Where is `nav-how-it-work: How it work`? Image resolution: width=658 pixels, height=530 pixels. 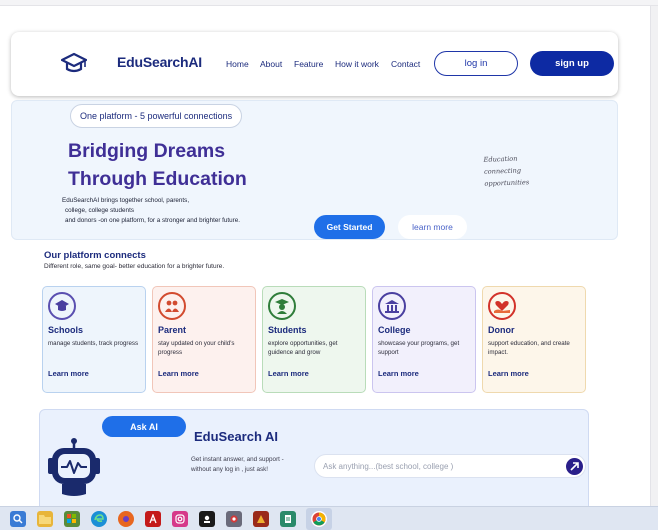
nav-how-it-work: How it work is located at coordinates (357, 64).